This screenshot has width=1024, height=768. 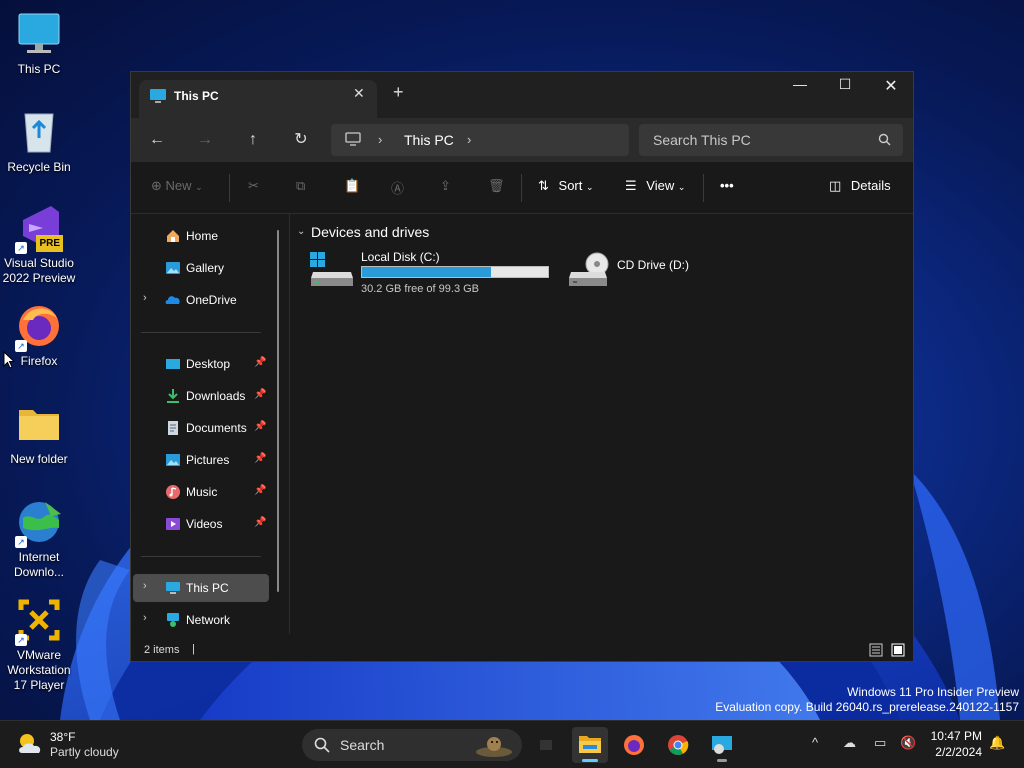 What do you see at coordinates (590, 745) in the screenshot?
I see `taskbar-file-explorer` at bounding box center [590, 745].